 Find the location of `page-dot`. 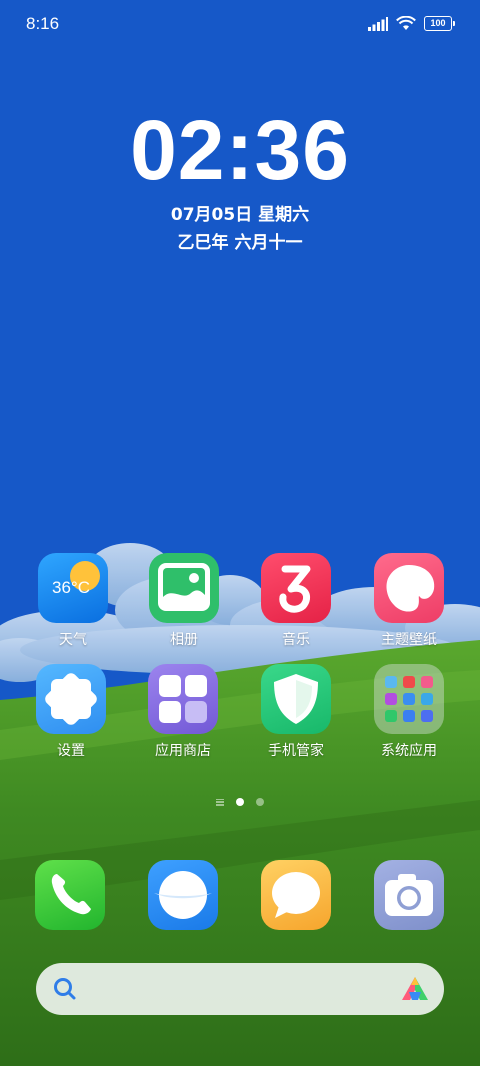

page-dot is located at coordinates (260, 802).